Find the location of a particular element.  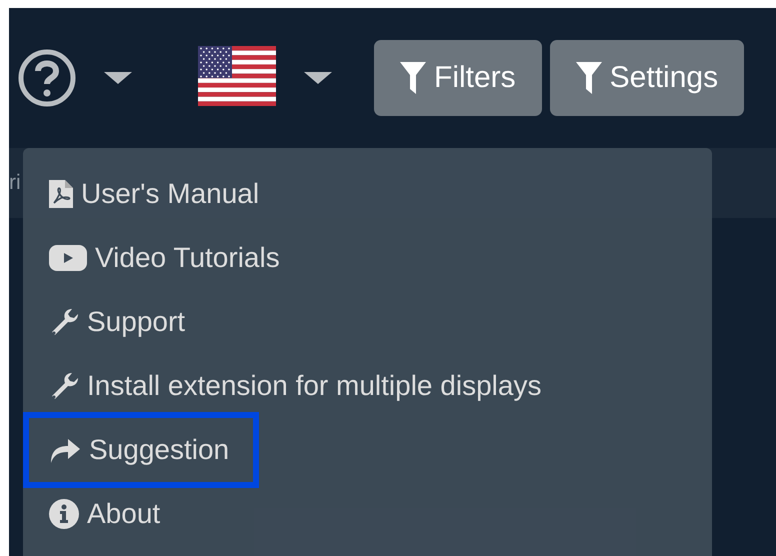

menu-item: Video Tutorials is located at coordinates (164, 258).